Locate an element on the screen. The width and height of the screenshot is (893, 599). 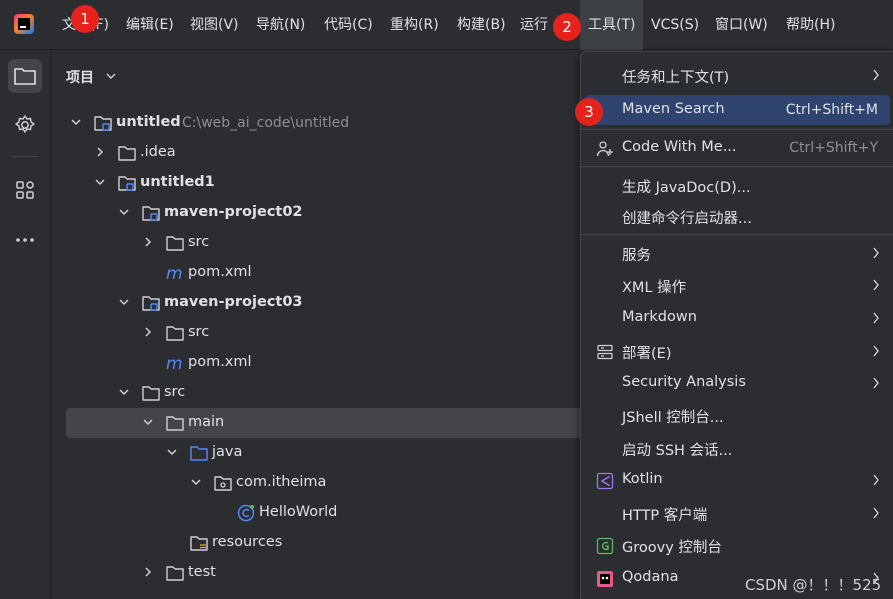
tree-row-java: java is located at coordinates (331, 453).